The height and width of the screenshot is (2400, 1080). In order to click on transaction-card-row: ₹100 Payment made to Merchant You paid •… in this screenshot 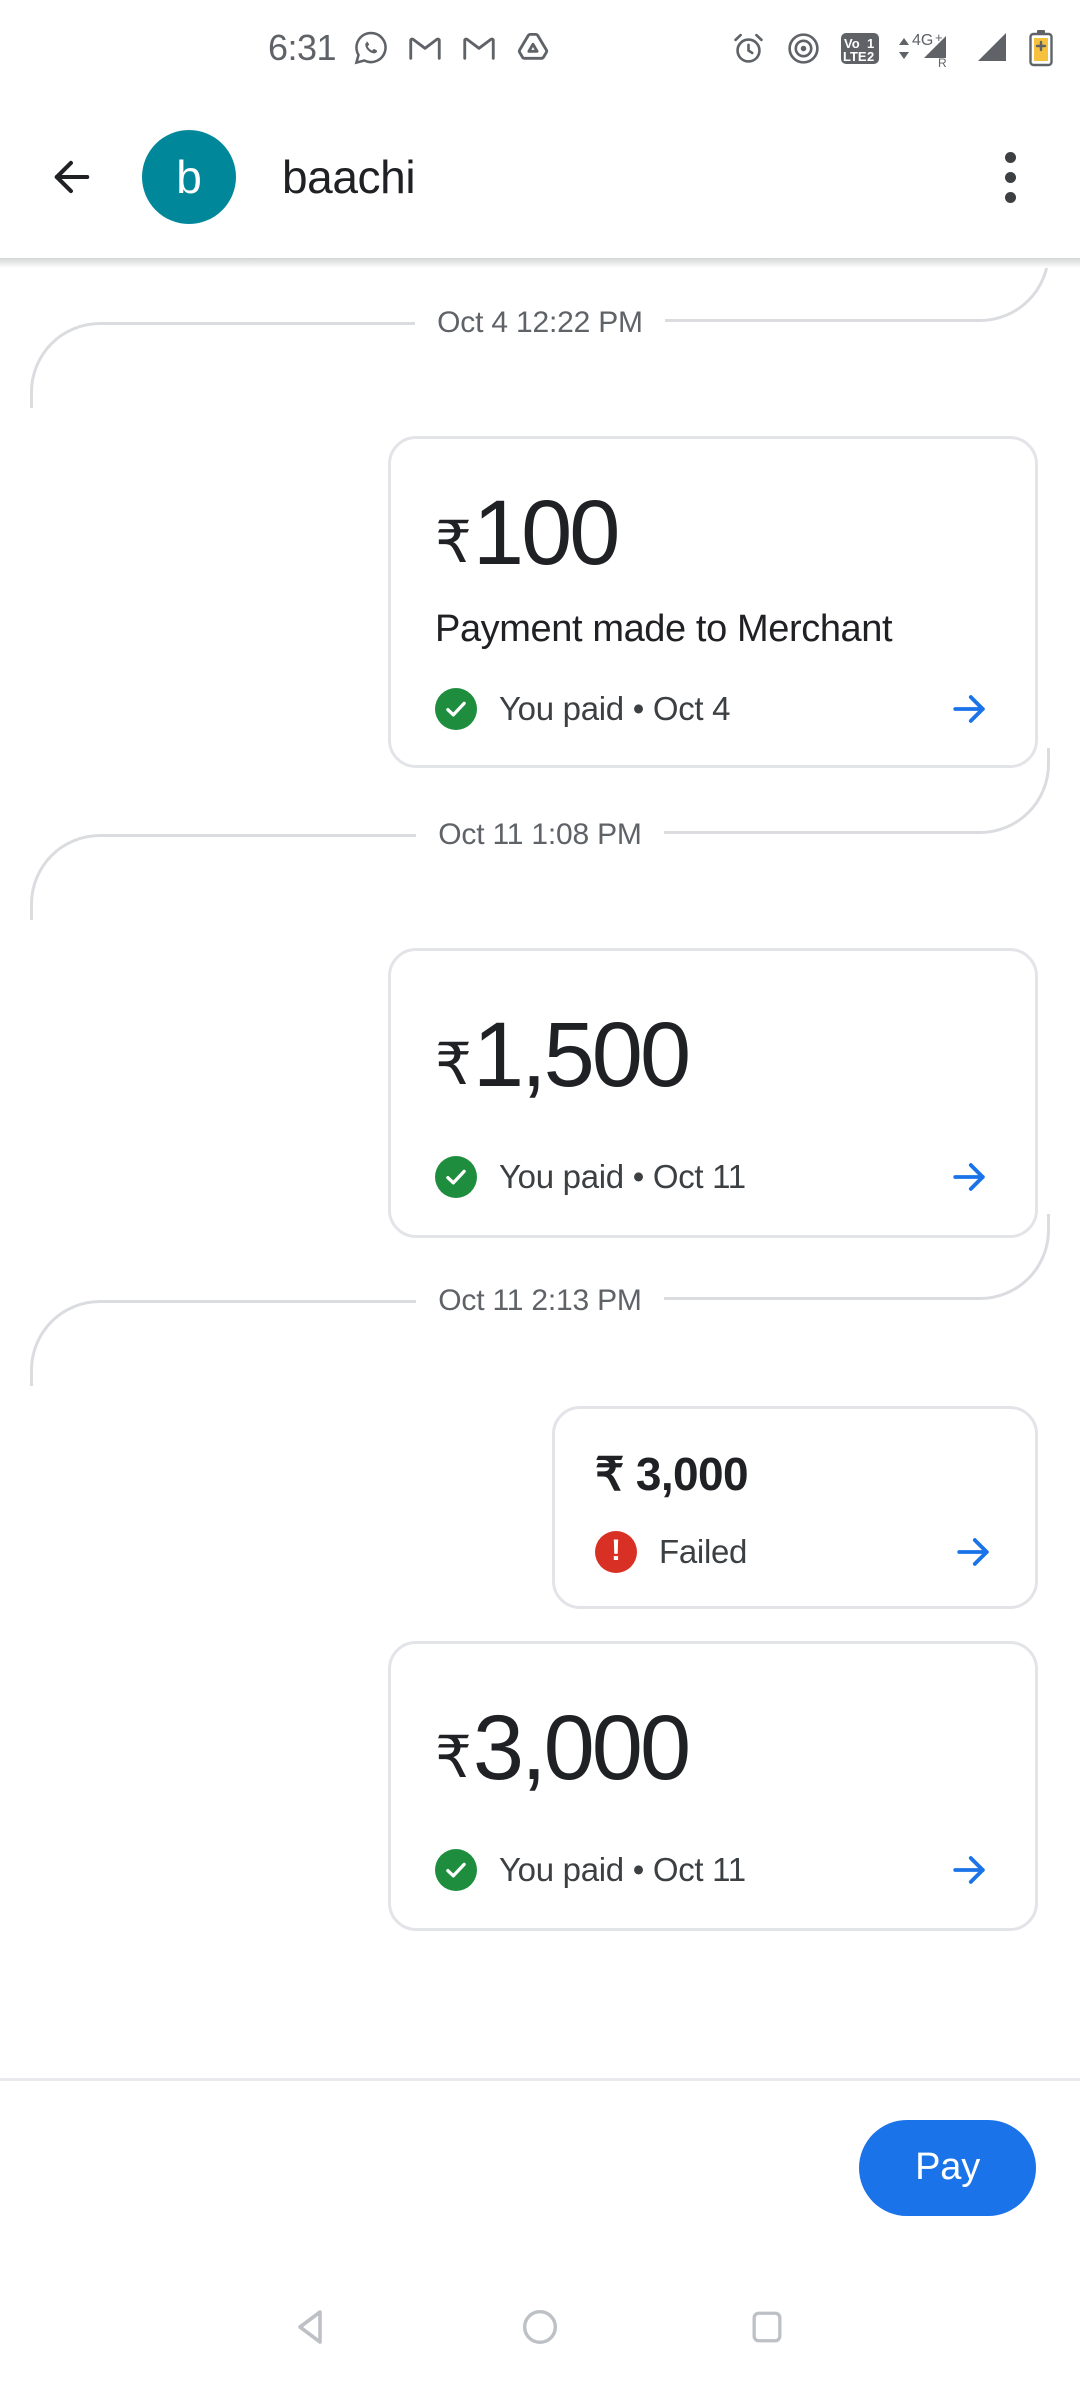, I will do `click(540, 602)`.